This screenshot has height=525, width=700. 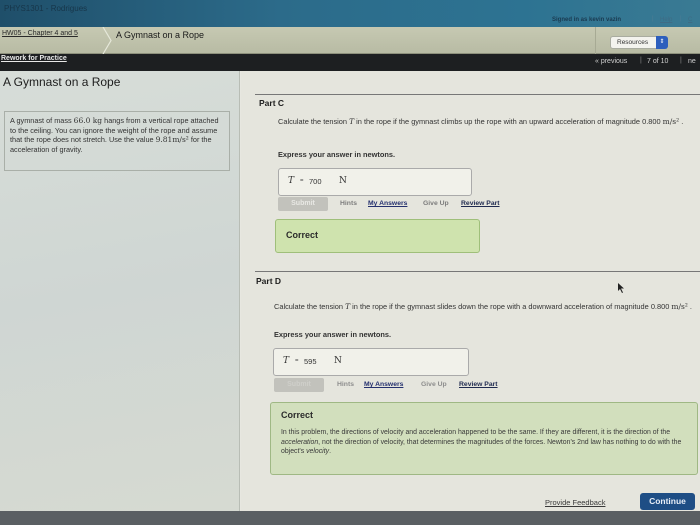 What do you see at coordinates (299, 385) in the screenshot?
I see `part-d-submit-button: Submit` at bounding box center [299, 385].